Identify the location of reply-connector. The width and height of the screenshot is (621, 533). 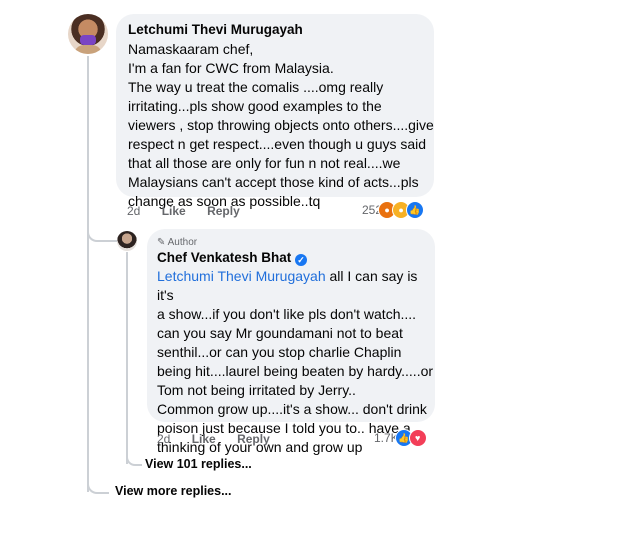
(102, 231).